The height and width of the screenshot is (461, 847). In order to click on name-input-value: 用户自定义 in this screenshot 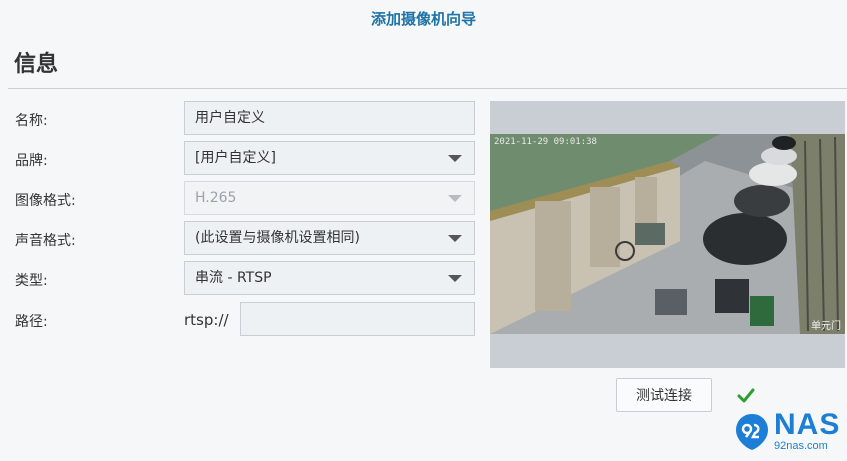, I will do `click(230, 118)`.